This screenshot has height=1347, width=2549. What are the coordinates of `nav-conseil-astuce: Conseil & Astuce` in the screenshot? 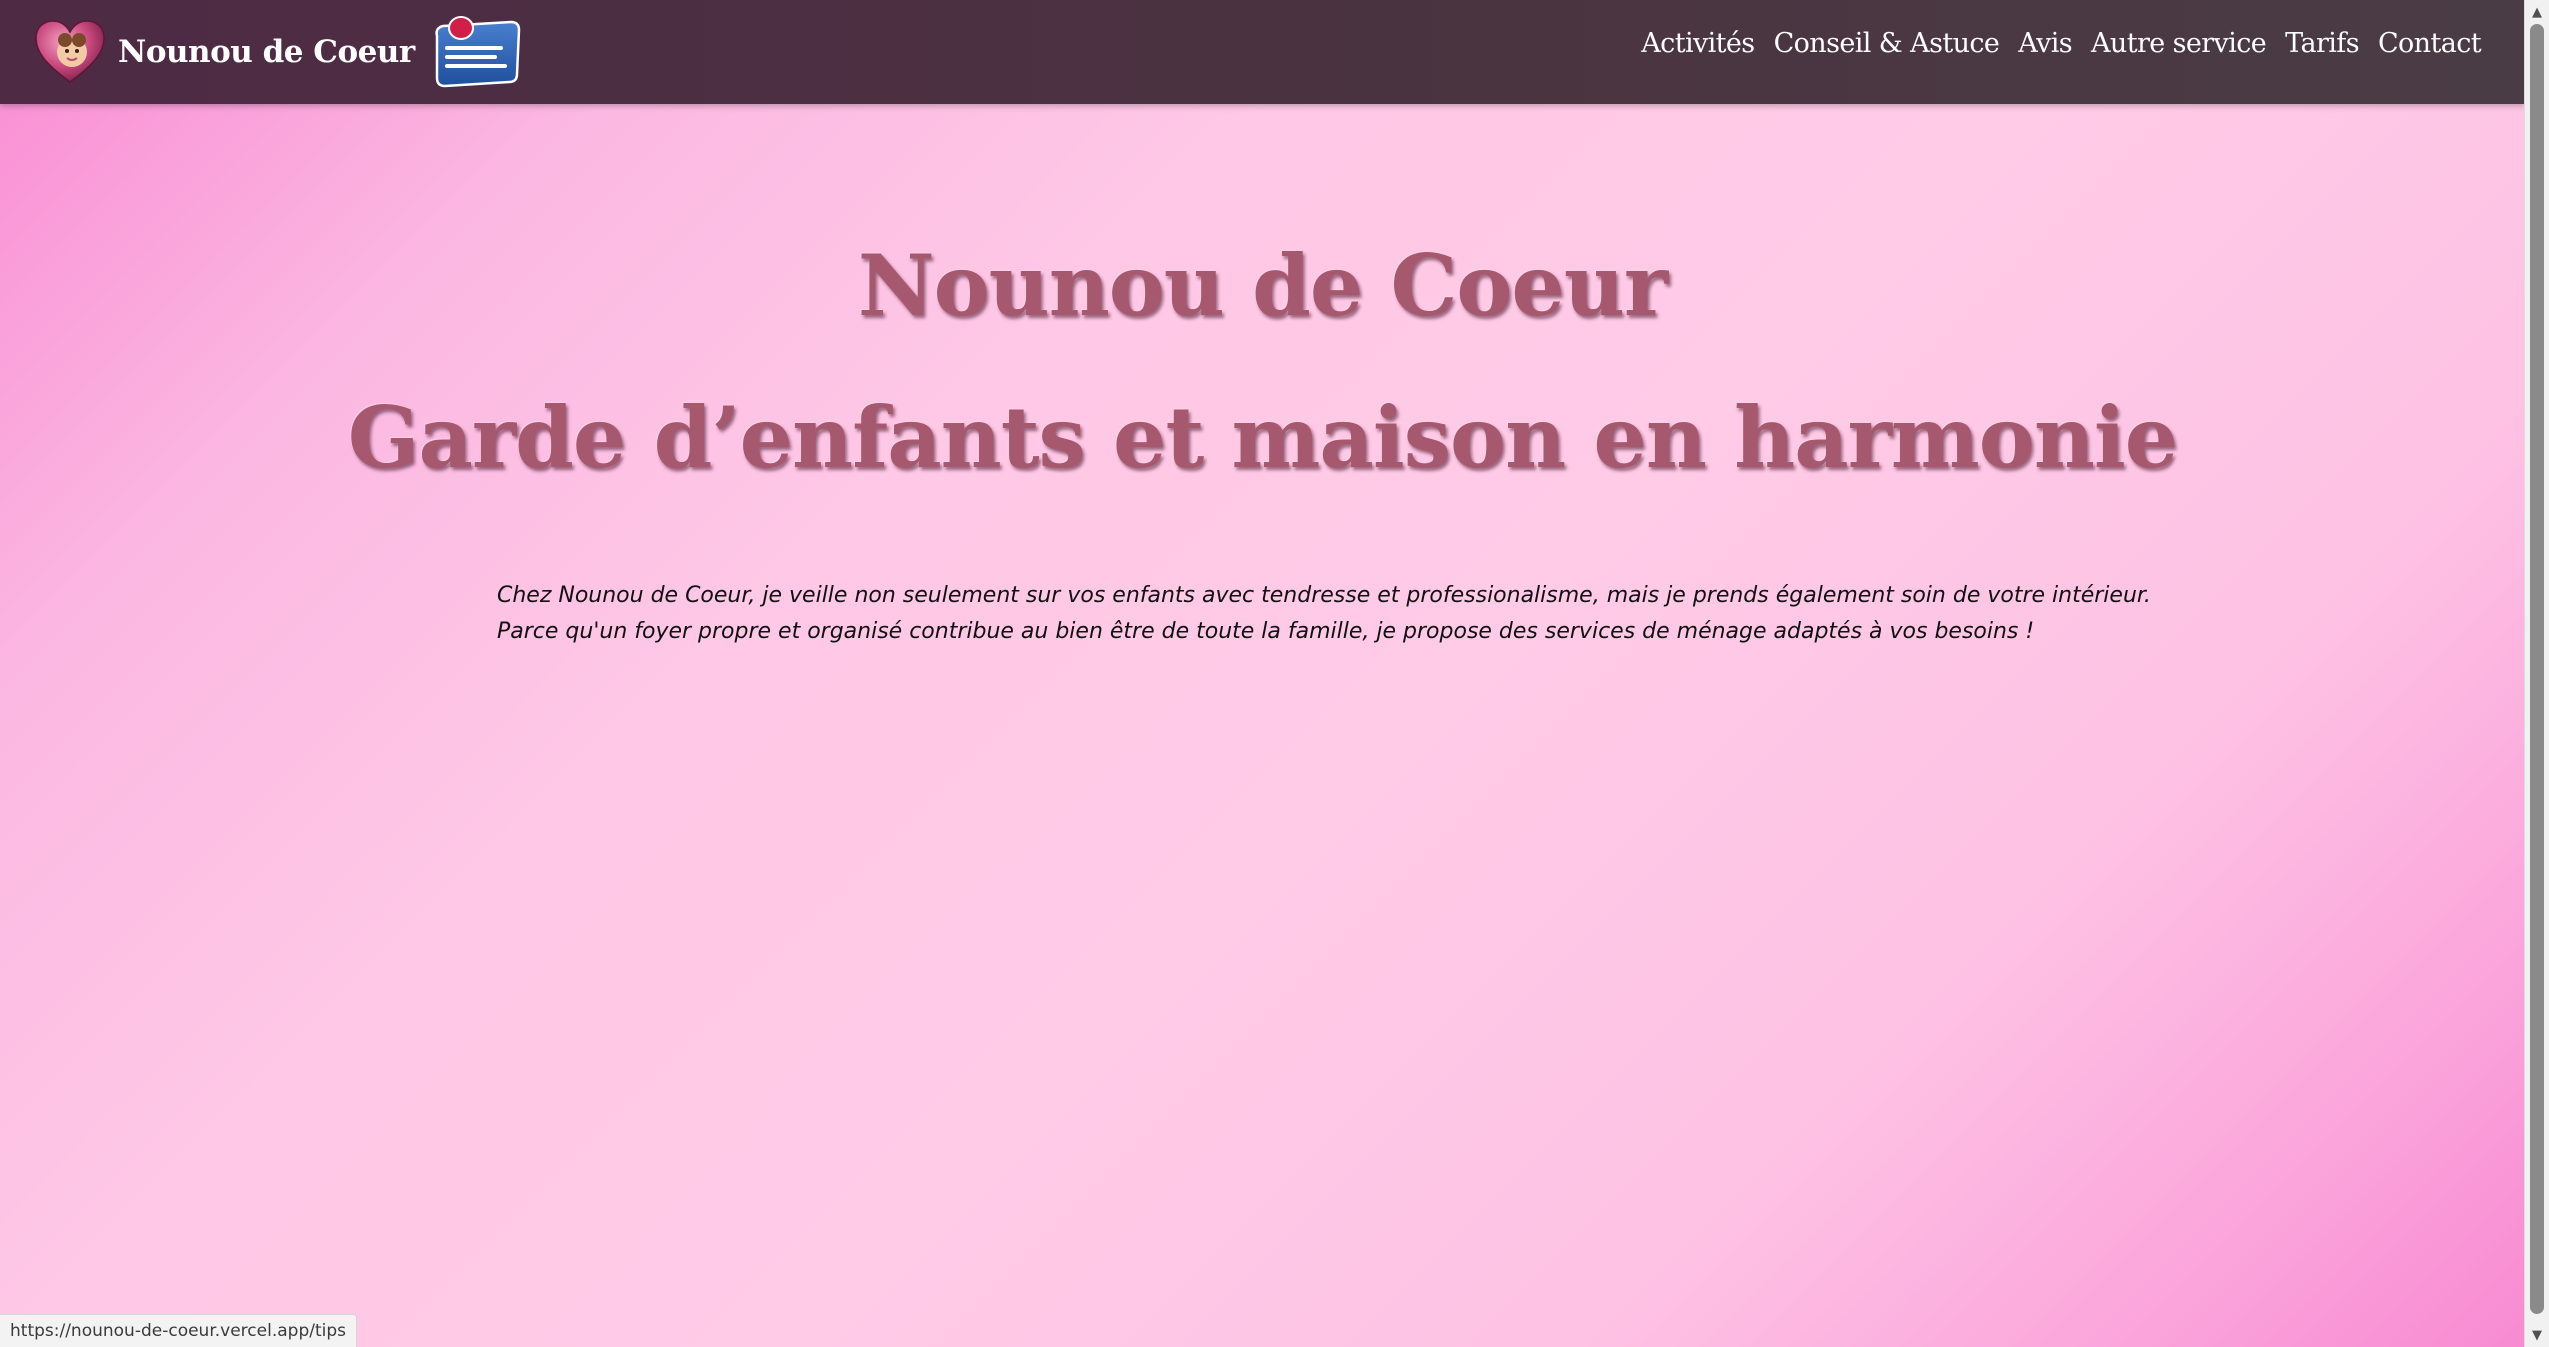 It's located at (1887, 43).